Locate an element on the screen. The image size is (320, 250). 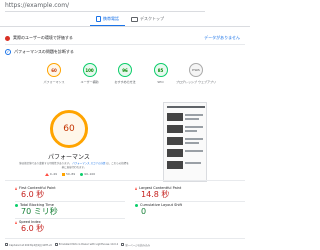
diagnose-section: ✓ パフォーマンスの問題を診断する is located at coordinates (125, 52).